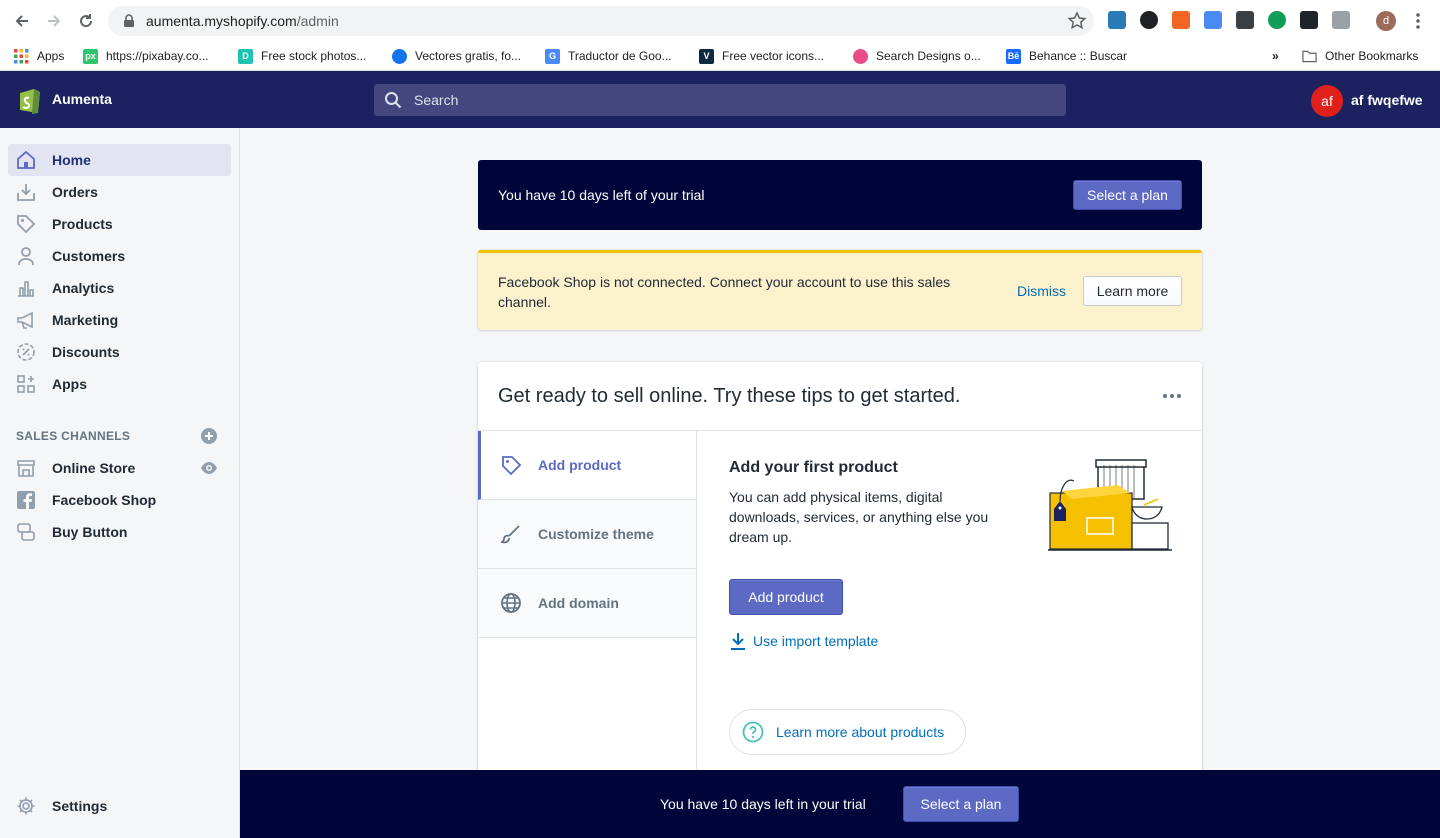  Describe the element at coordinates (436, 100) in the screenshot. I see `search-placeholder: Search` at that location.